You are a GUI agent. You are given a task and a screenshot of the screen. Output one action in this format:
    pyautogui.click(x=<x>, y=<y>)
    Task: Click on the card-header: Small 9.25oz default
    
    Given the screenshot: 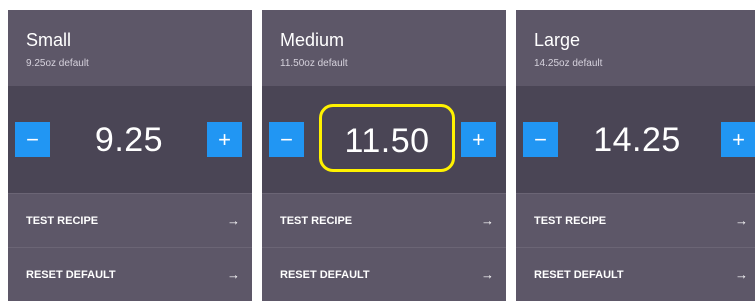 What is the action you would take?
    pyautogui.click(x=130, y=48)
    